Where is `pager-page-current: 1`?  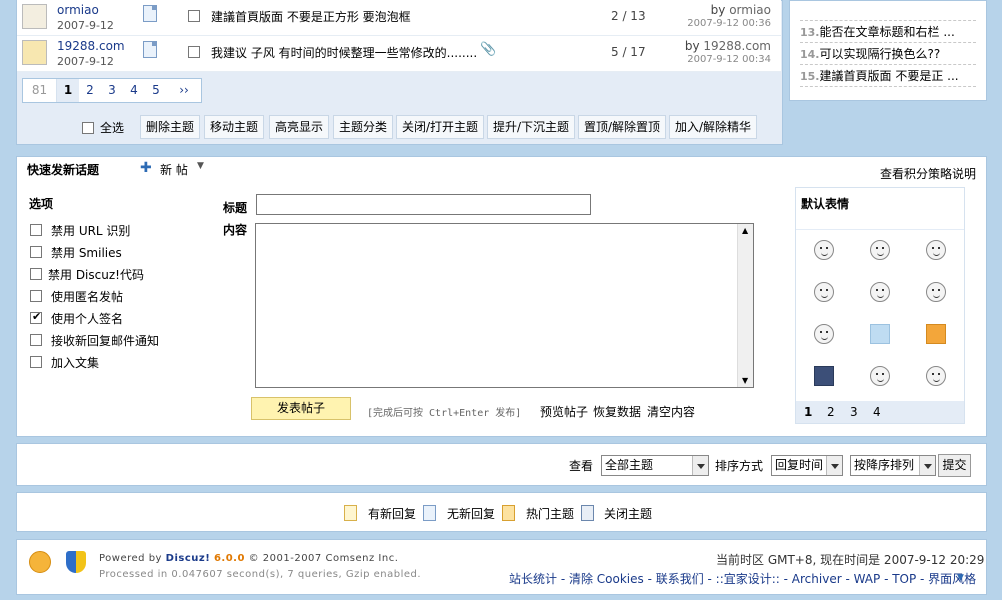
pager-page-current: 1 is located at coordinates (68, 90).